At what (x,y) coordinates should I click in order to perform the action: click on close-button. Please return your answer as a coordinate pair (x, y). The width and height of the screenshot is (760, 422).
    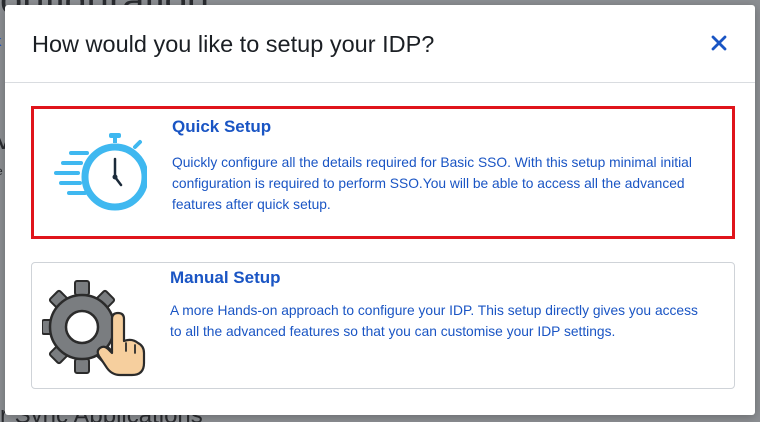
    Looking at the image, I should click on (719, 43).